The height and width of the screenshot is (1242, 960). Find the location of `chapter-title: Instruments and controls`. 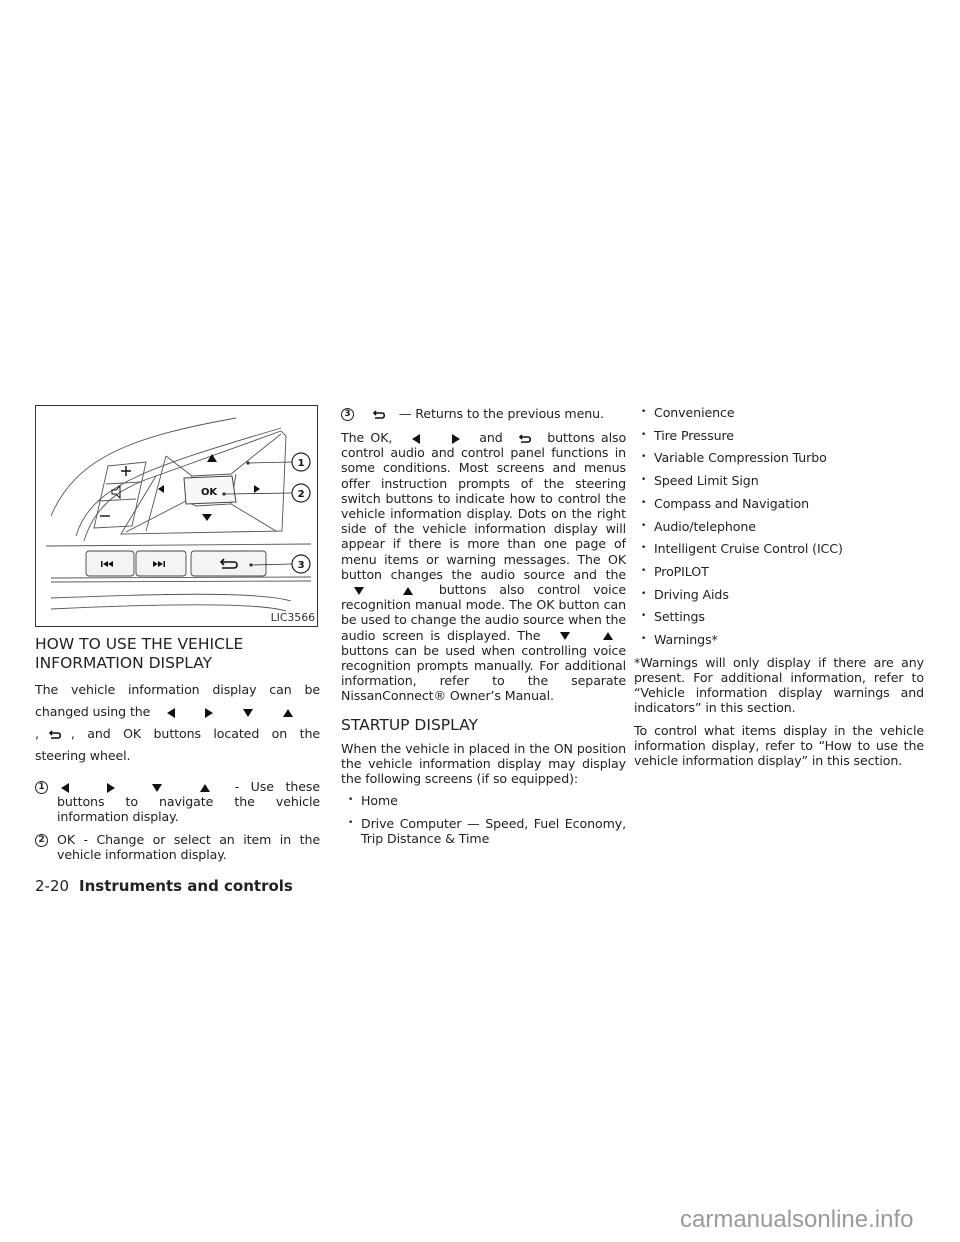

chapter-title: Instruments and controls is located at coordinates (186, 886).